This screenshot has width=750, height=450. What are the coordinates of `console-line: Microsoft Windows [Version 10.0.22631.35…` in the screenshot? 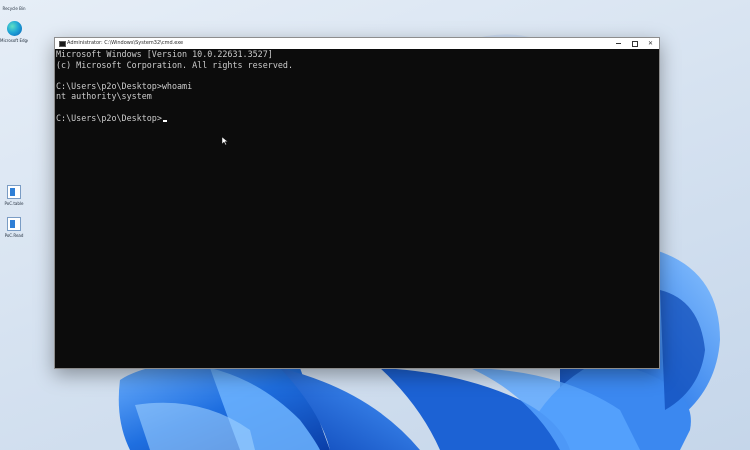 It's located at (164, 54).